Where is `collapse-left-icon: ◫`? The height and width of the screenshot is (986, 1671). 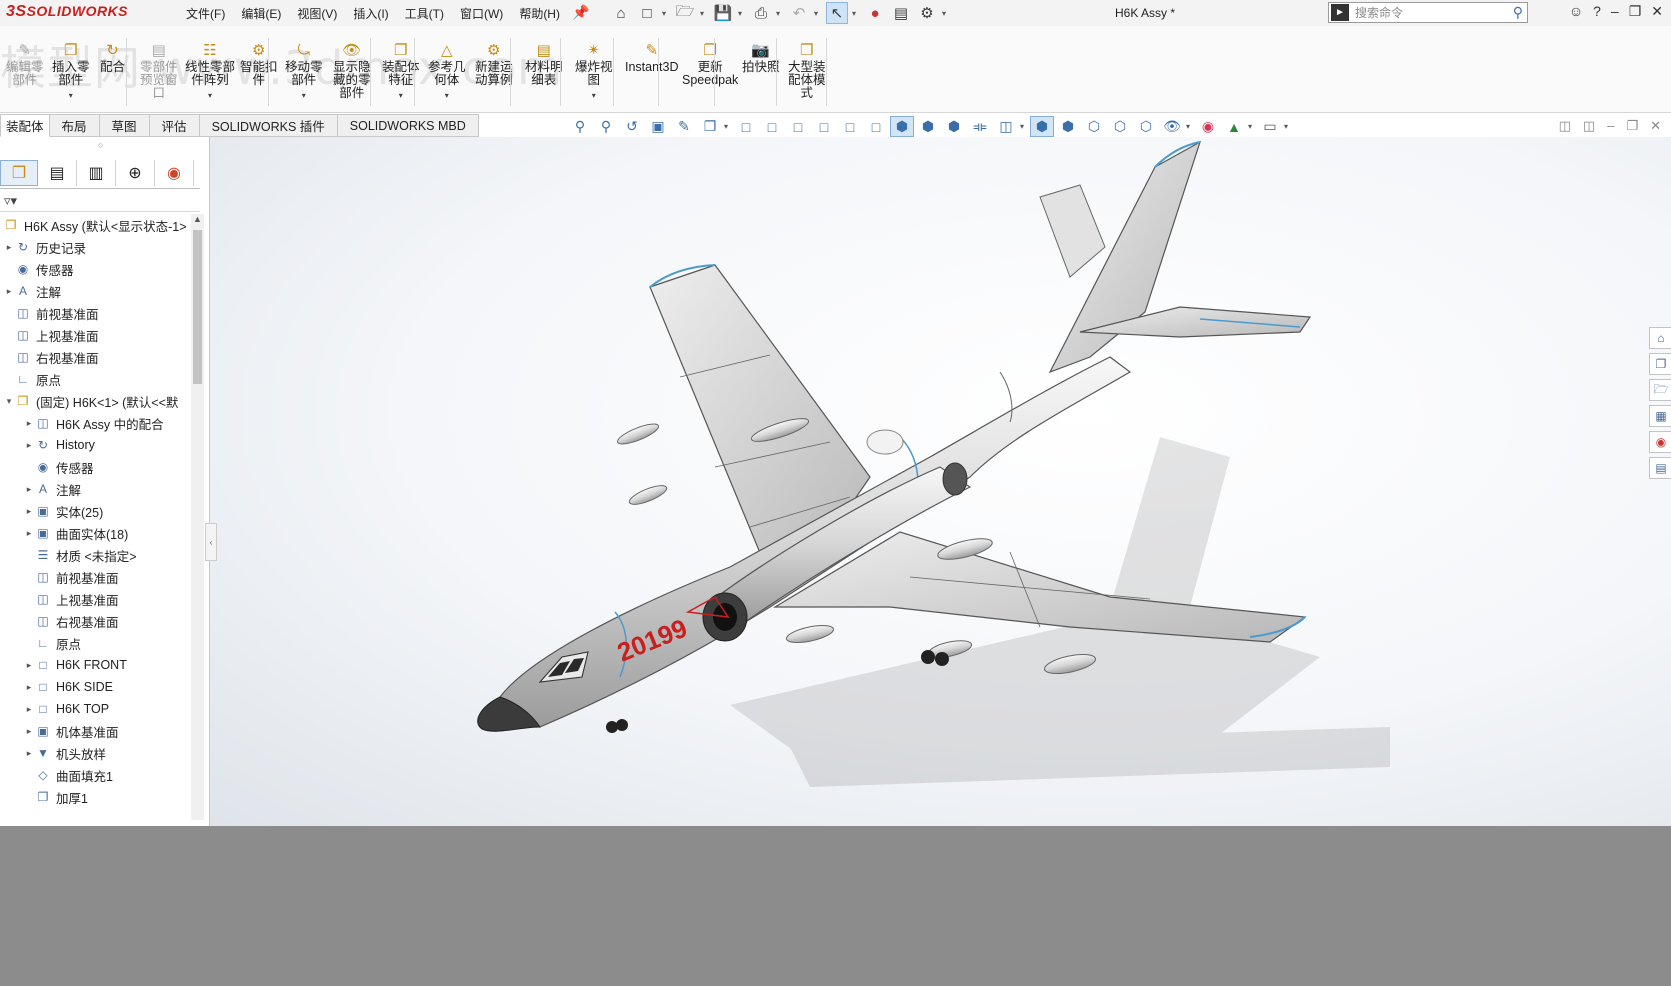
collapse-left-icon: ◫ is located at coordinates (1565, 126).